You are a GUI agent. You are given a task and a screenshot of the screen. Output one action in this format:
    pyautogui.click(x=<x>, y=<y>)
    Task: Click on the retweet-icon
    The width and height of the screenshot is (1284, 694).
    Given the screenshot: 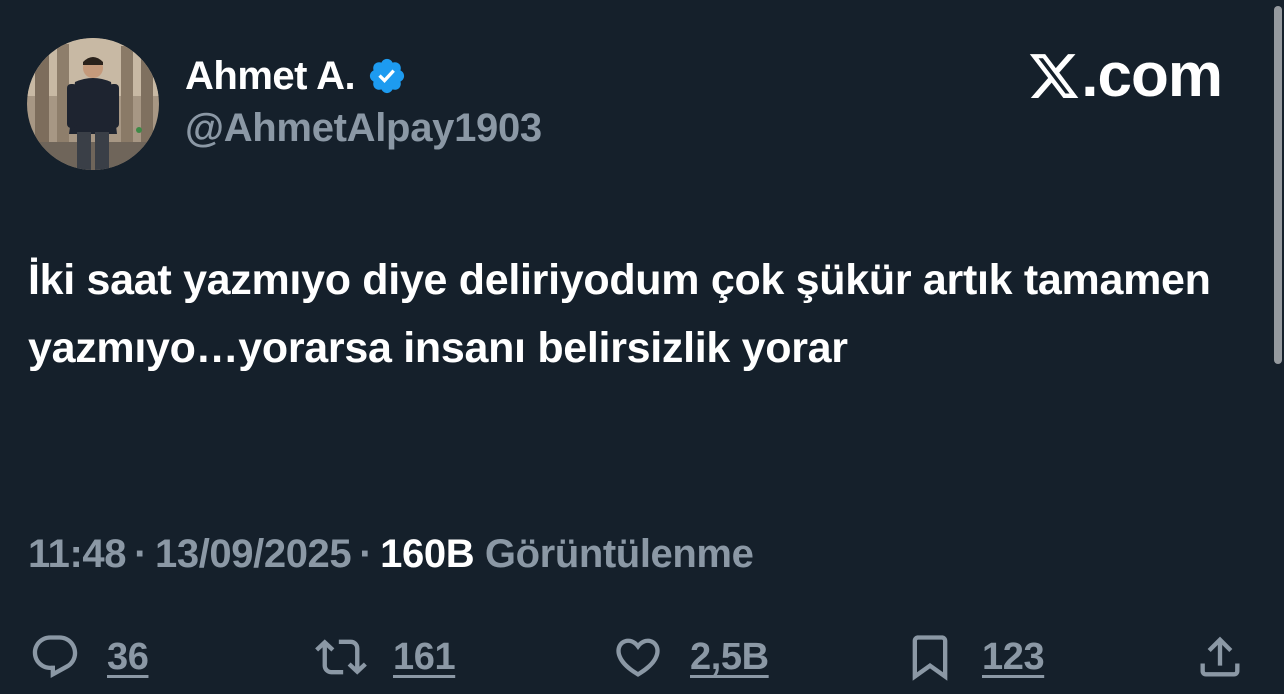 What is the action you would take?
    pyautogui.click(x=341, y=657)
    